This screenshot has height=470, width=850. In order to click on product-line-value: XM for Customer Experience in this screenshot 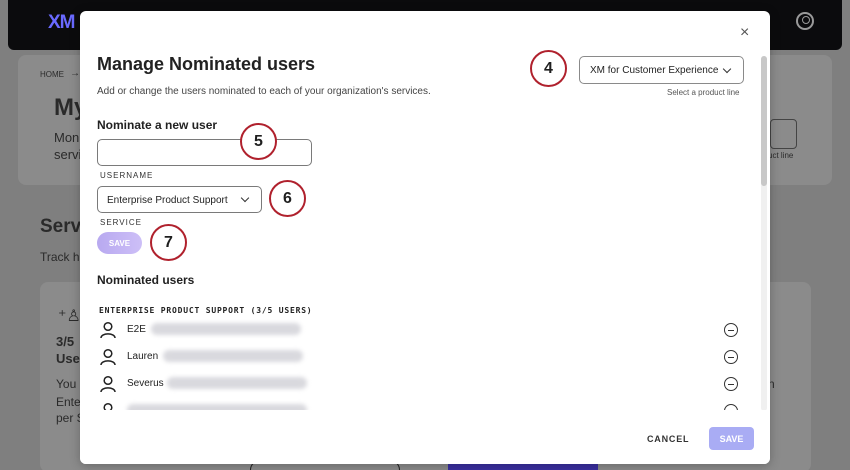, I will do `click(654, 70)`.